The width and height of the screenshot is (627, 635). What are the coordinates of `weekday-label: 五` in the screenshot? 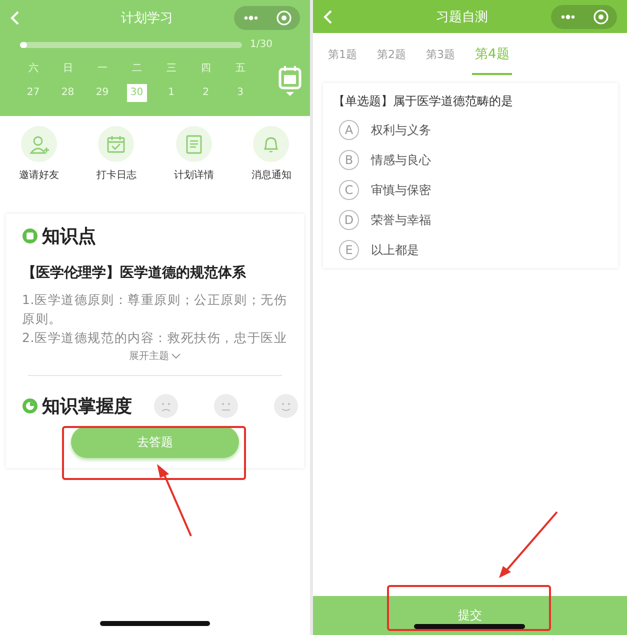 It's located at (240, 69).